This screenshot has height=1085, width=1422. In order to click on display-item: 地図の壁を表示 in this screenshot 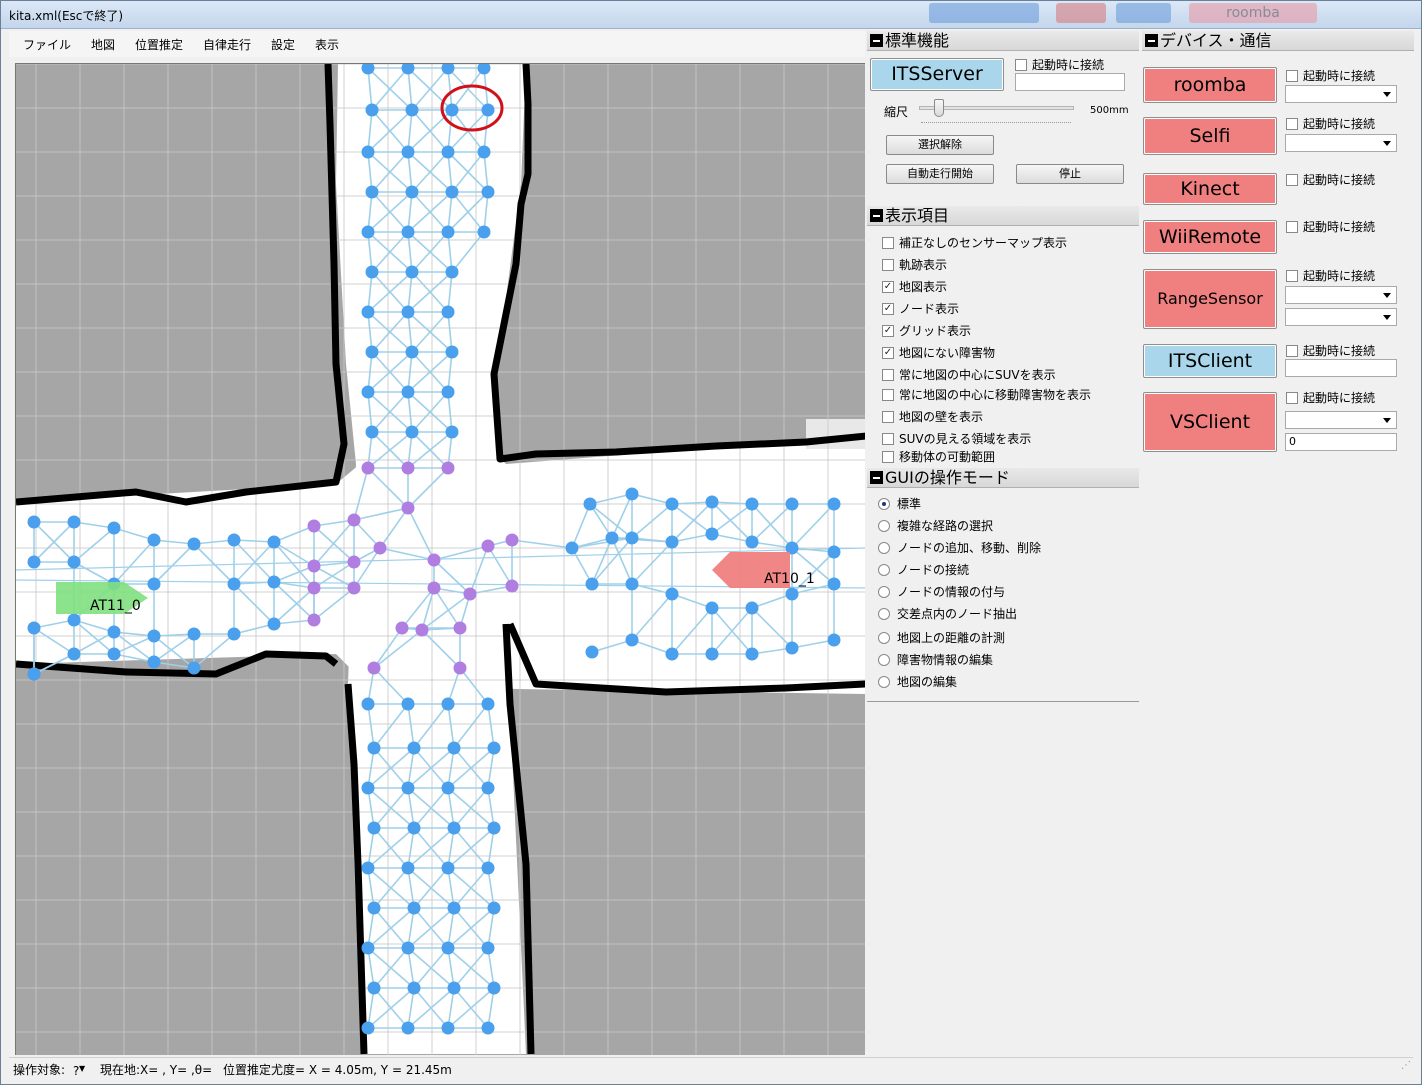, I will do `click(932, 416)`.